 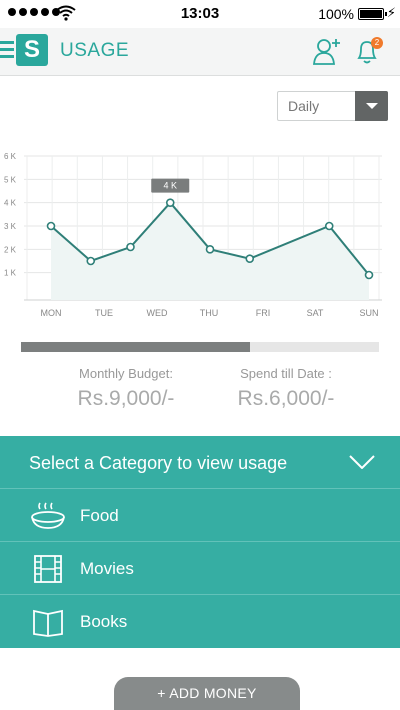 What do you see at coordinates (126, 373) in the screenshot?
I see `monthly-budget-label: Monthly Budget:` at bounding box center [126, 373].